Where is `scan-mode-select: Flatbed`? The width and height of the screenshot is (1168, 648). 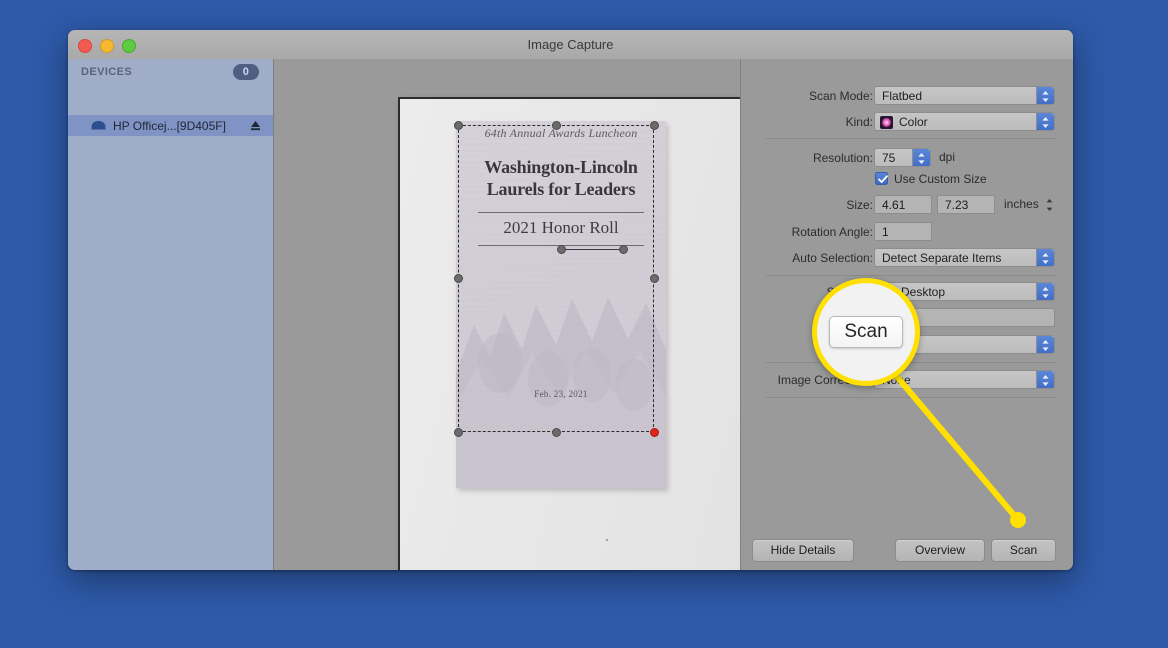 scan-mode-select: Flatbed is located at coordinates (964, 95).